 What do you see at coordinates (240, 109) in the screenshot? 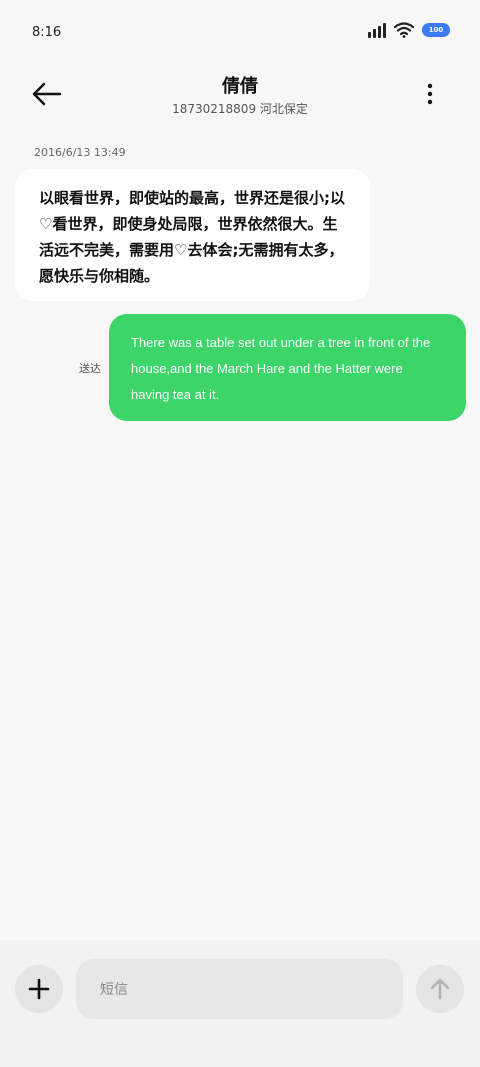
I see `contact-detail: 18730218809 河北保定` at bounding box center [240, 109].